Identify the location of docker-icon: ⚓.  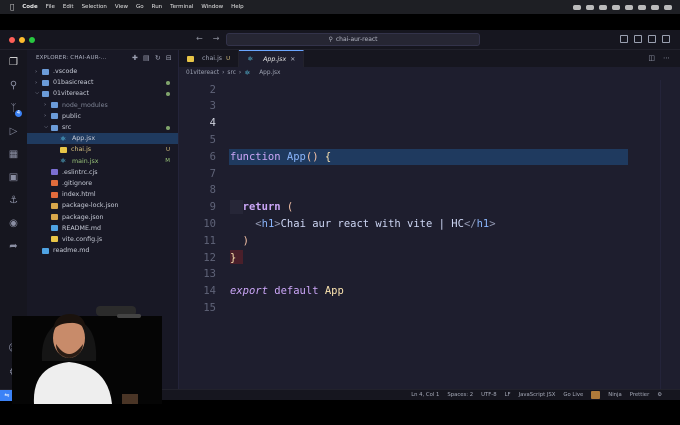
(13, 200).